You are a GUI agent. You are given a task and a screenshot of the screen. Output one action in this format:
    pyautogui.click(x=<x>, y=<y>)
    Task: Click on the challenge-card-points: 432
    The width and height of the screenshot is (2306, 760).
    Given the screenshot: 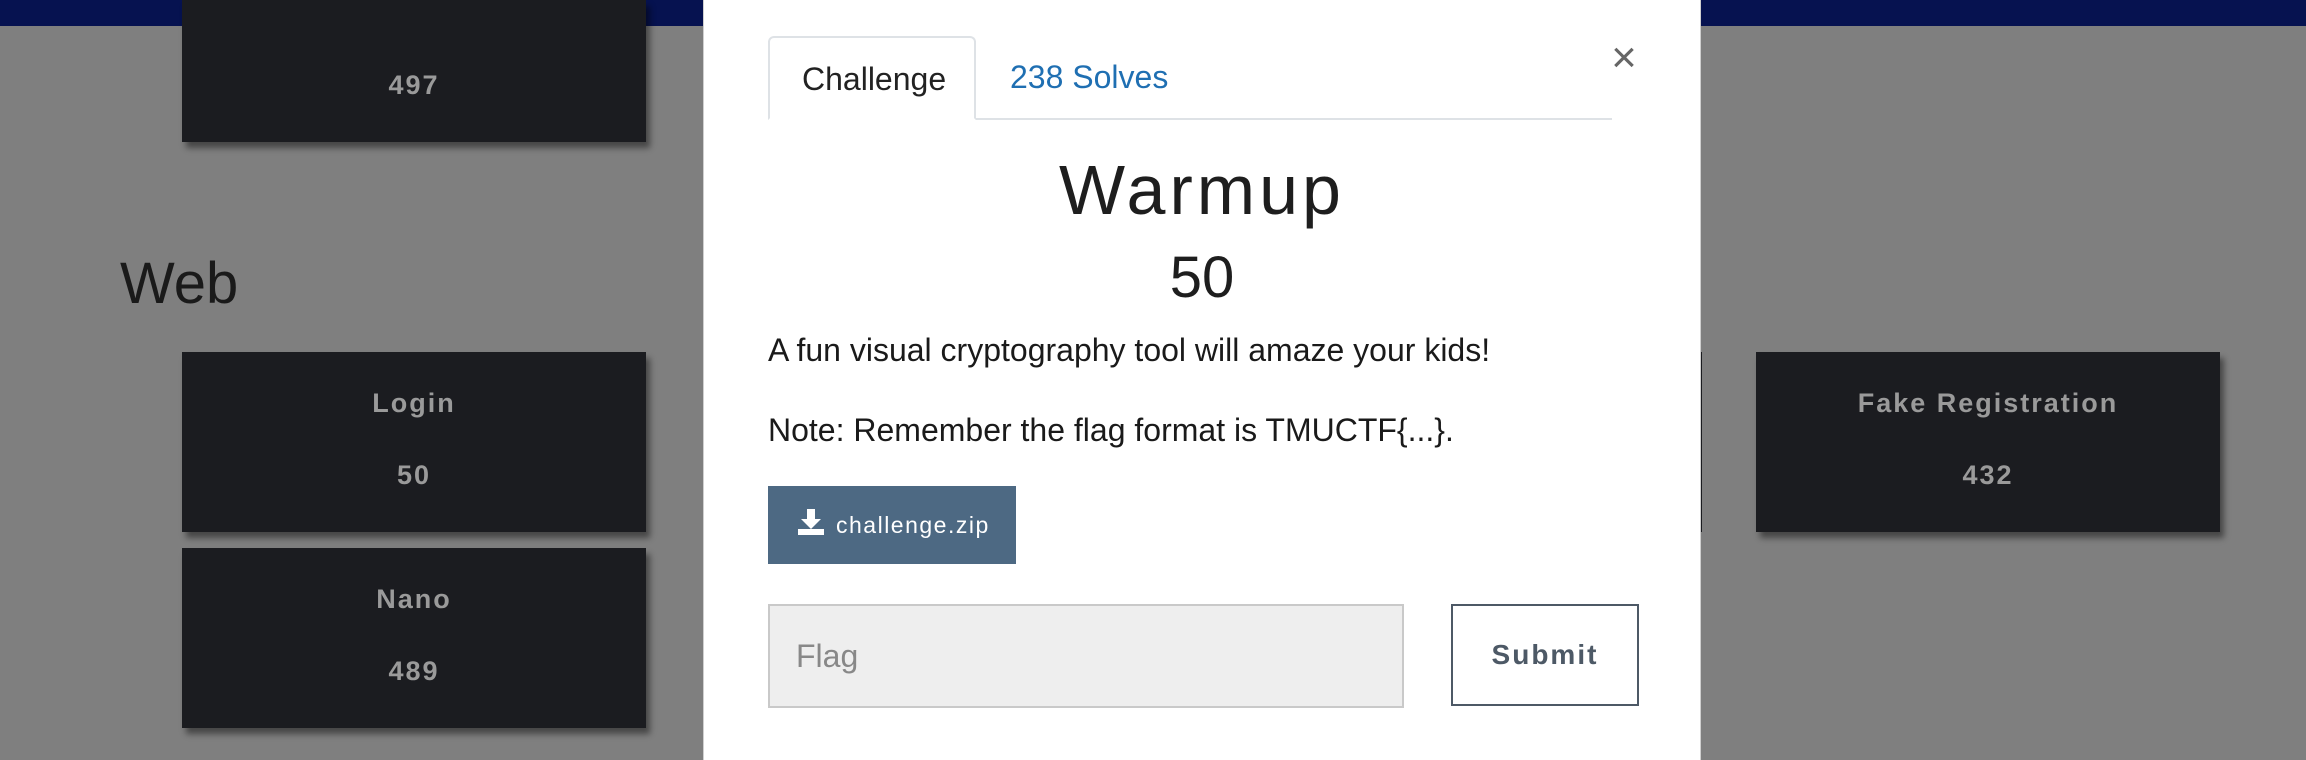 What is the action you would take?
    pyautogui.click(x=1988, y=475)
    